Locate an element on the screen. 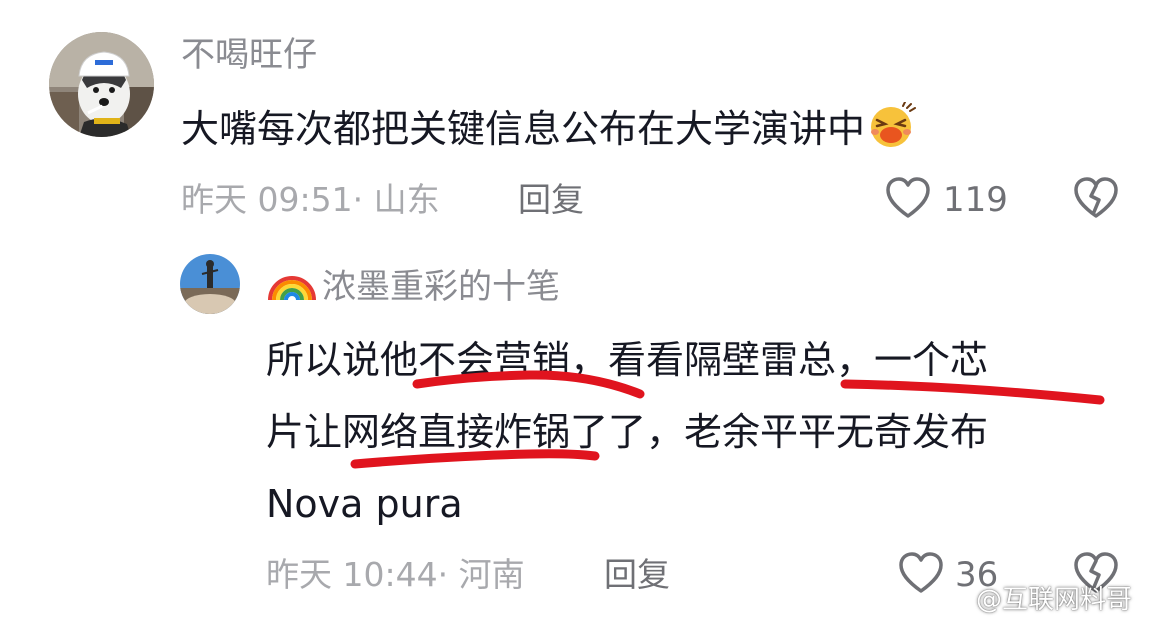 The image size is (1170, 624). rainbow-emoji is located at coordinates (292, 288).